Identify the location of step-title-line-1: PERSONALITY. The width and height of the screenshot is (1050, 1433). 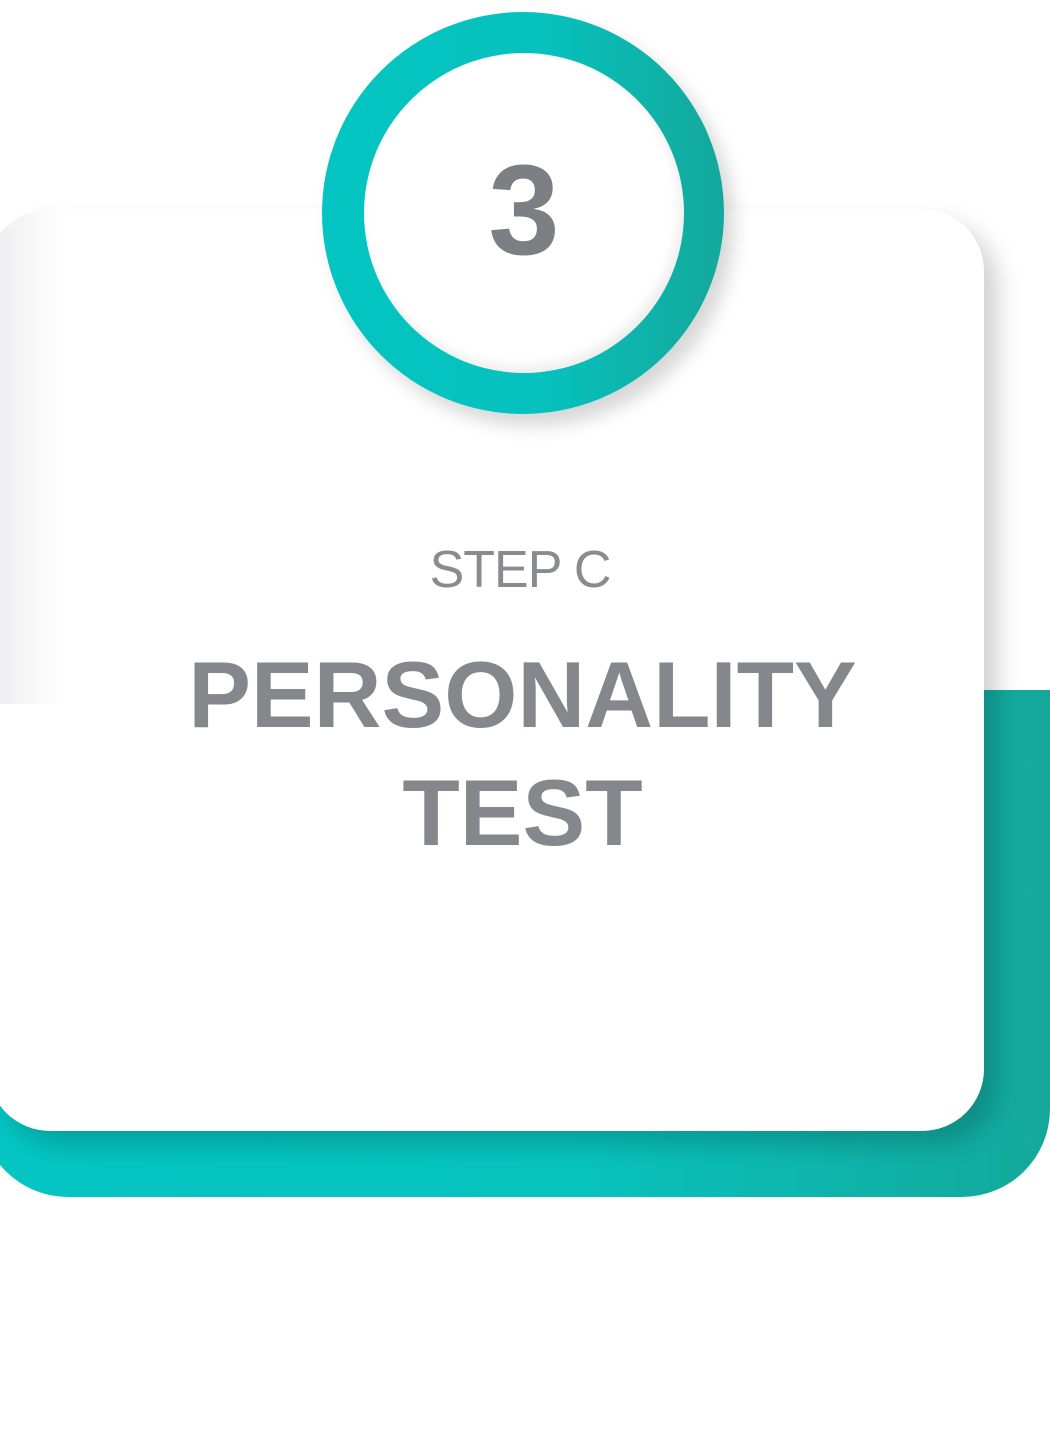
(522, 694).